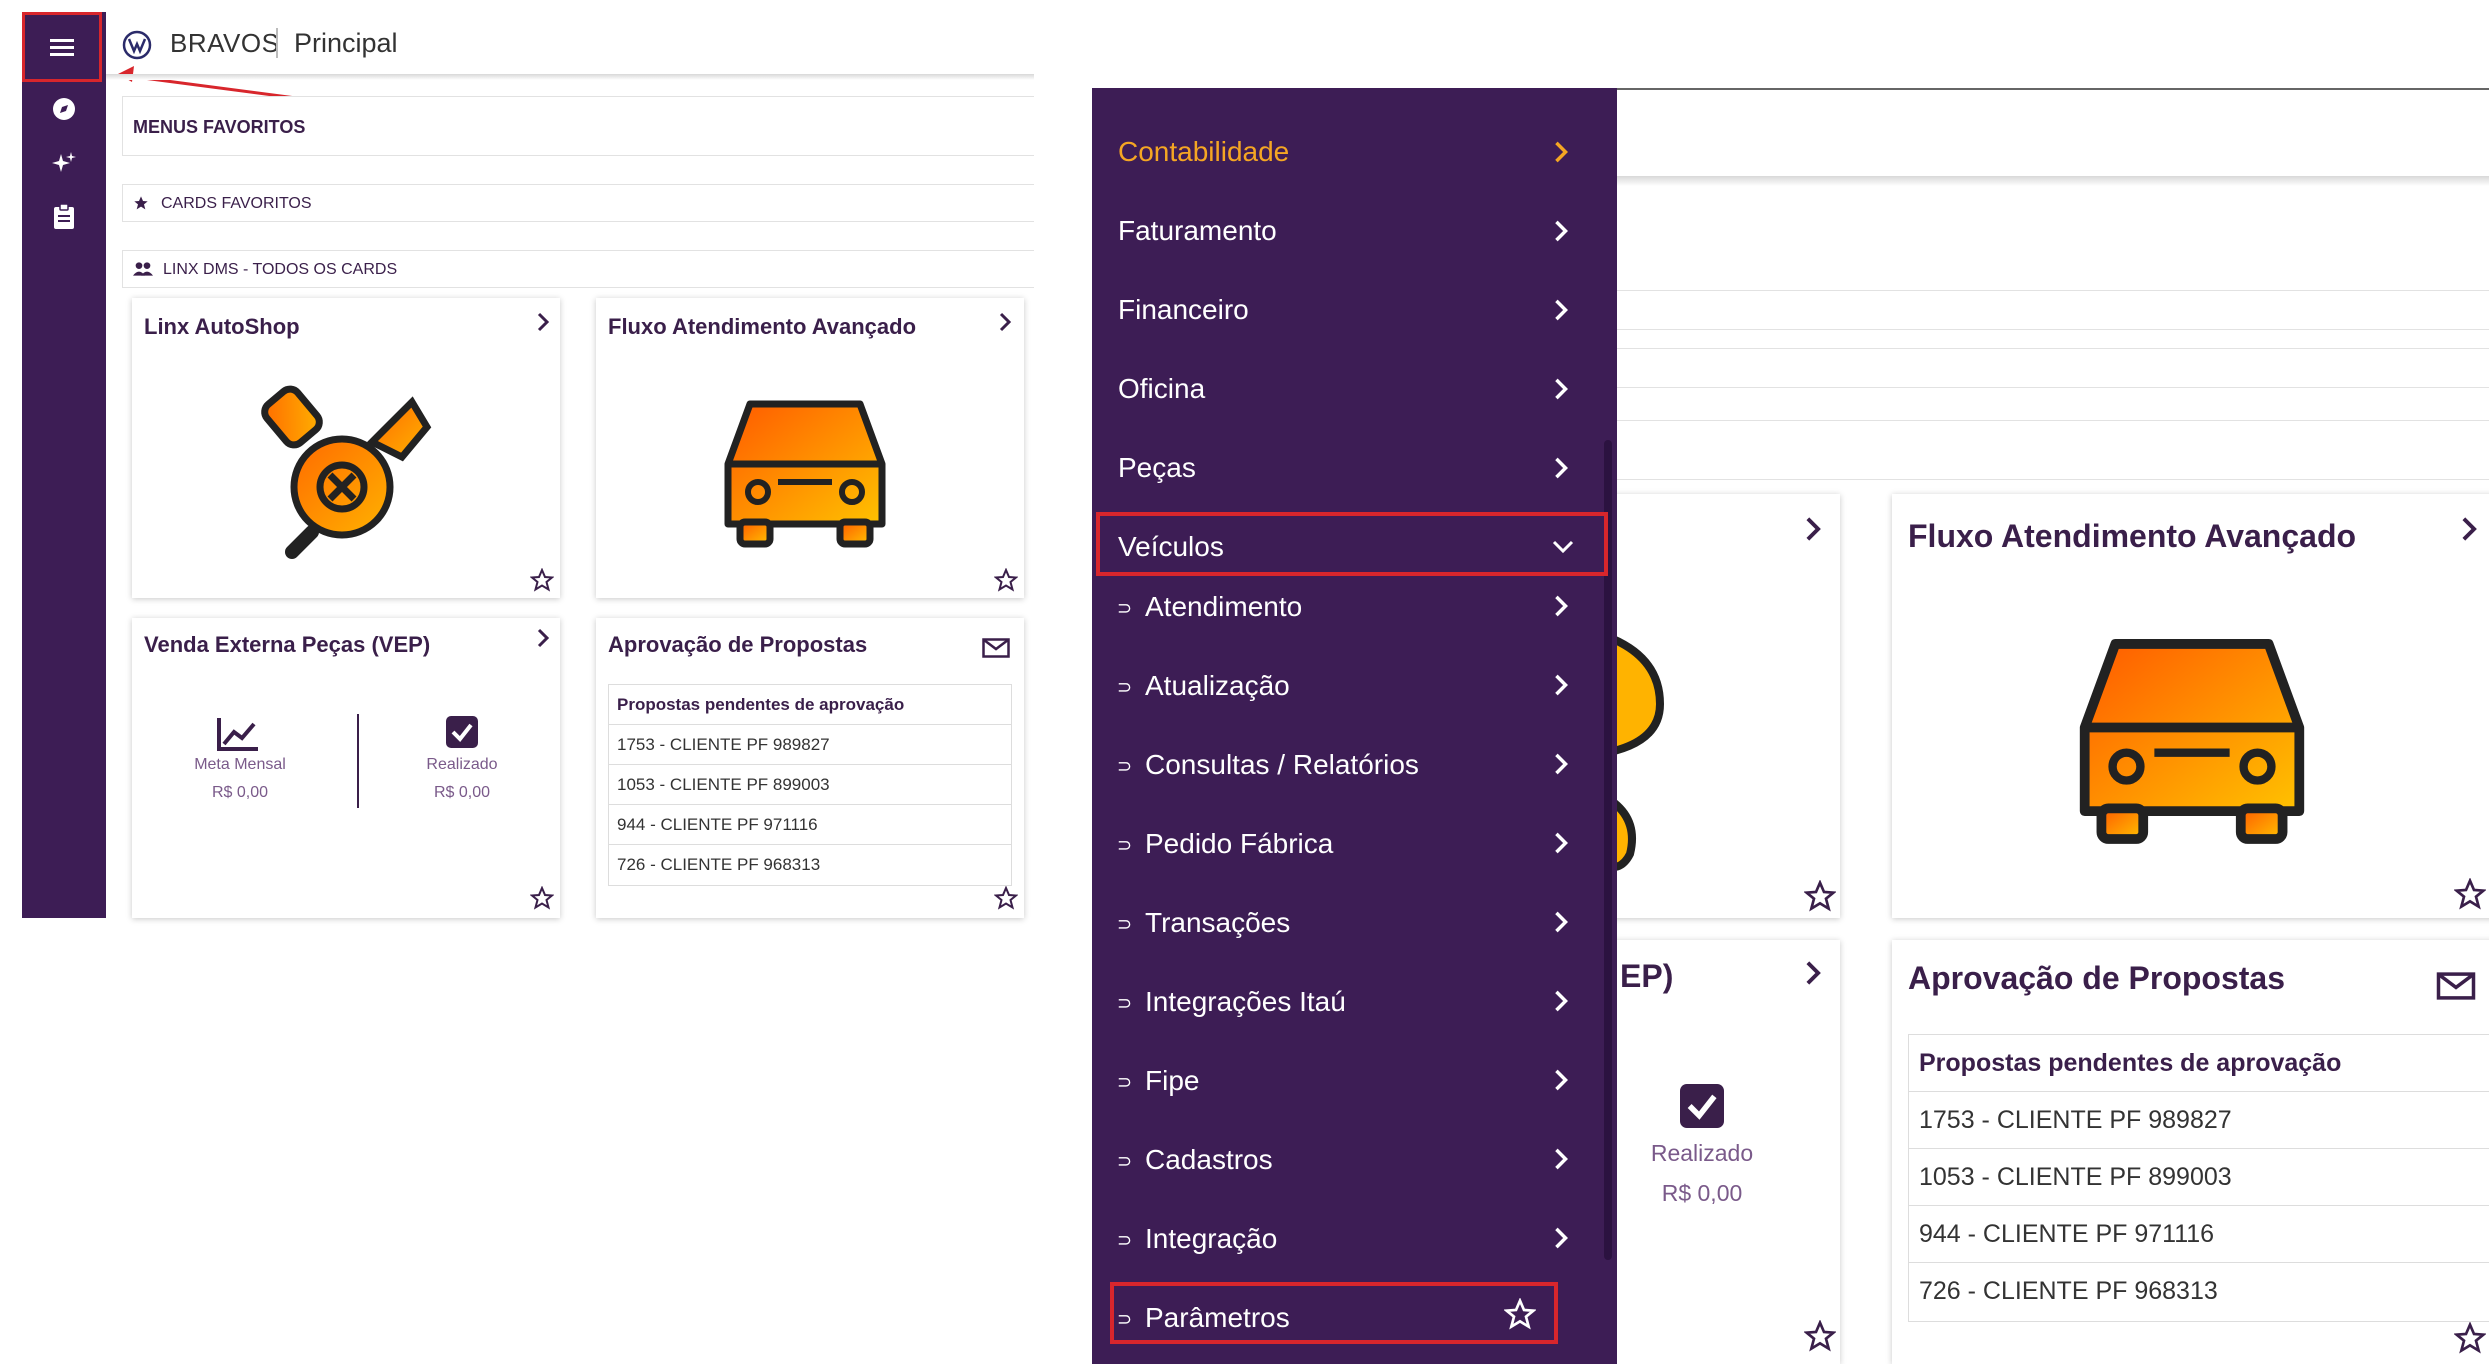 Image resolution: width=2489 pixels, height=1364 pixels. Describe the element at coordinates (1239, 844) in the screenshot. I see `nav-sub-pedido-fabrica: Pedido Fábrica` at that location.